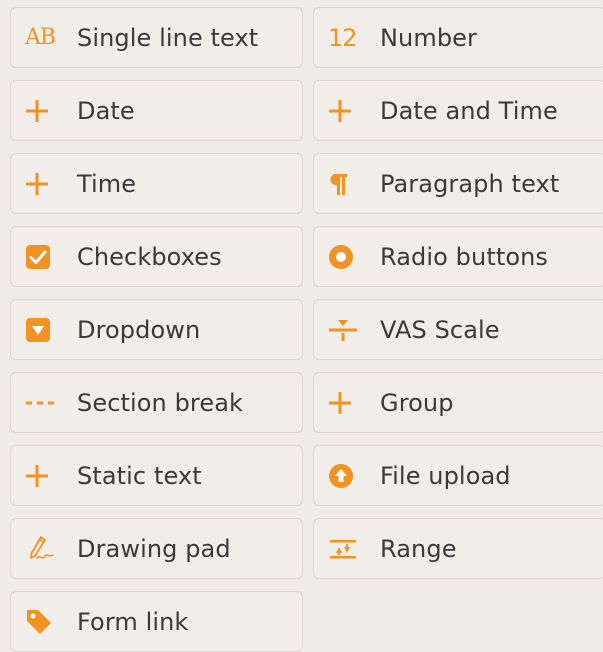 This screenshot has height=652, width=603. What do you see at coordinates (139, 475) in the screenshot?
I see `field-label: Static text` at bounding box center [139, 475].